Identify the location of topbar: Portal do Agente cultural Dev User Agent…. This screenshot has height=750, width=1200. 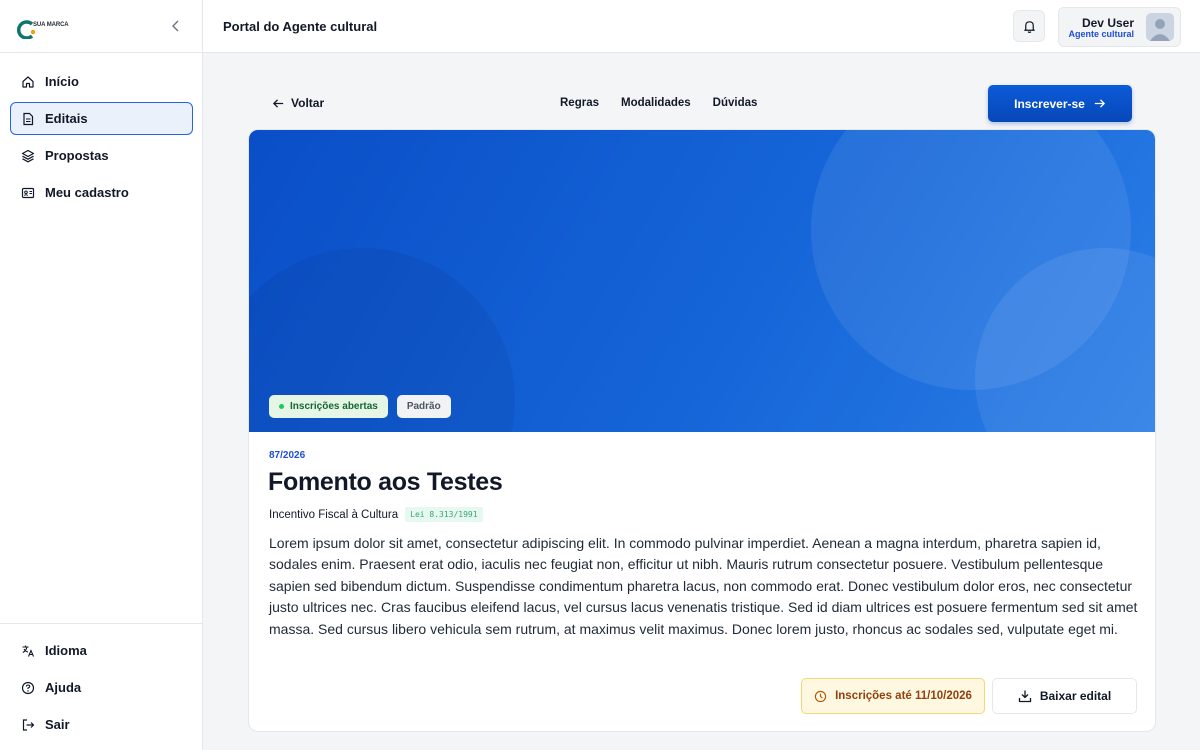
(701, 26).